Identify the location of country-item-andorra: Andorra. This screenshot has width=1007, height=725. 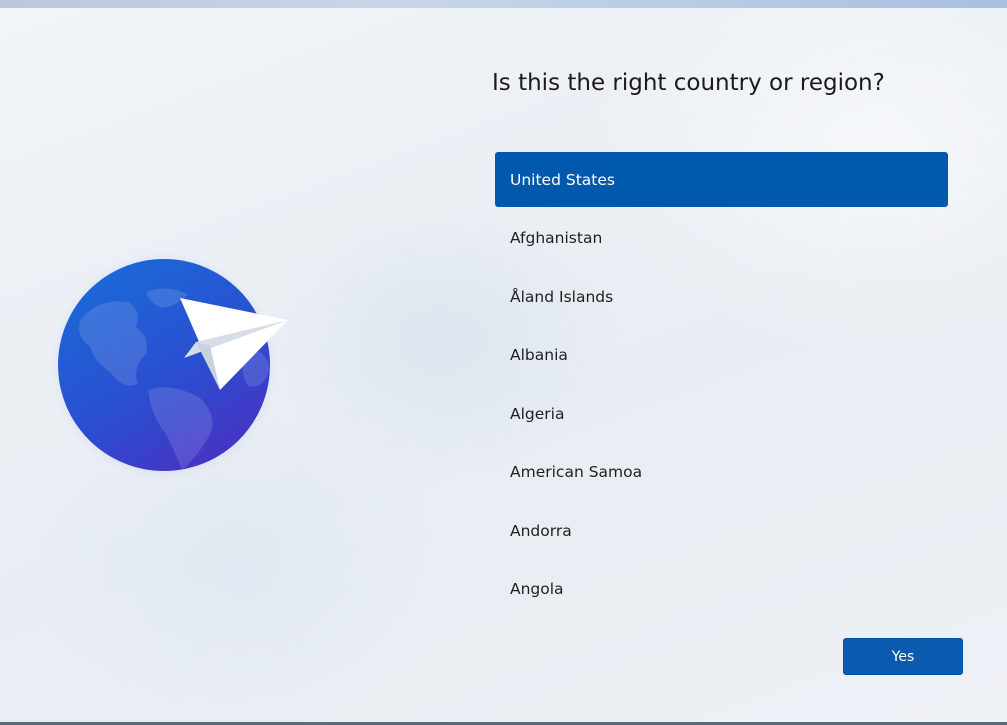
(721, 530).